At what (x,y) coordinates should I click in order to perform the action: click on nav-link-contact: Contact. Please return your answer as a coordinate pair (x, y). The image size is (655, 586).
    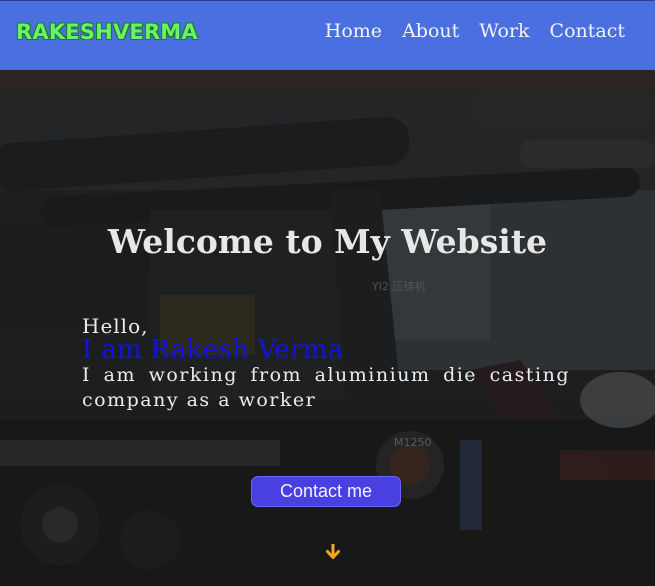
    Looking at the image, I should click on (587, 31).